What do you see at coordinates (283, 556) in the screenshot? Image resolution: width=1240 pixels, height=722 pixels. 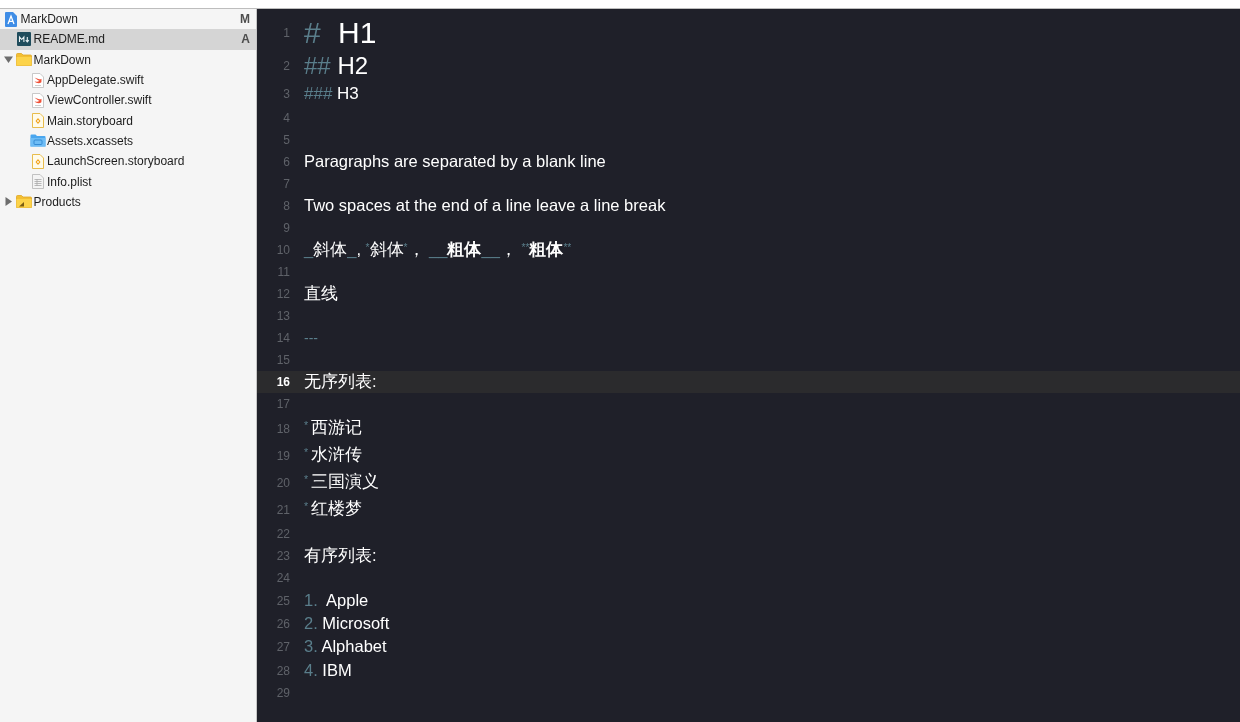 I see `line-number: 23` at bounding box center [283, 556].